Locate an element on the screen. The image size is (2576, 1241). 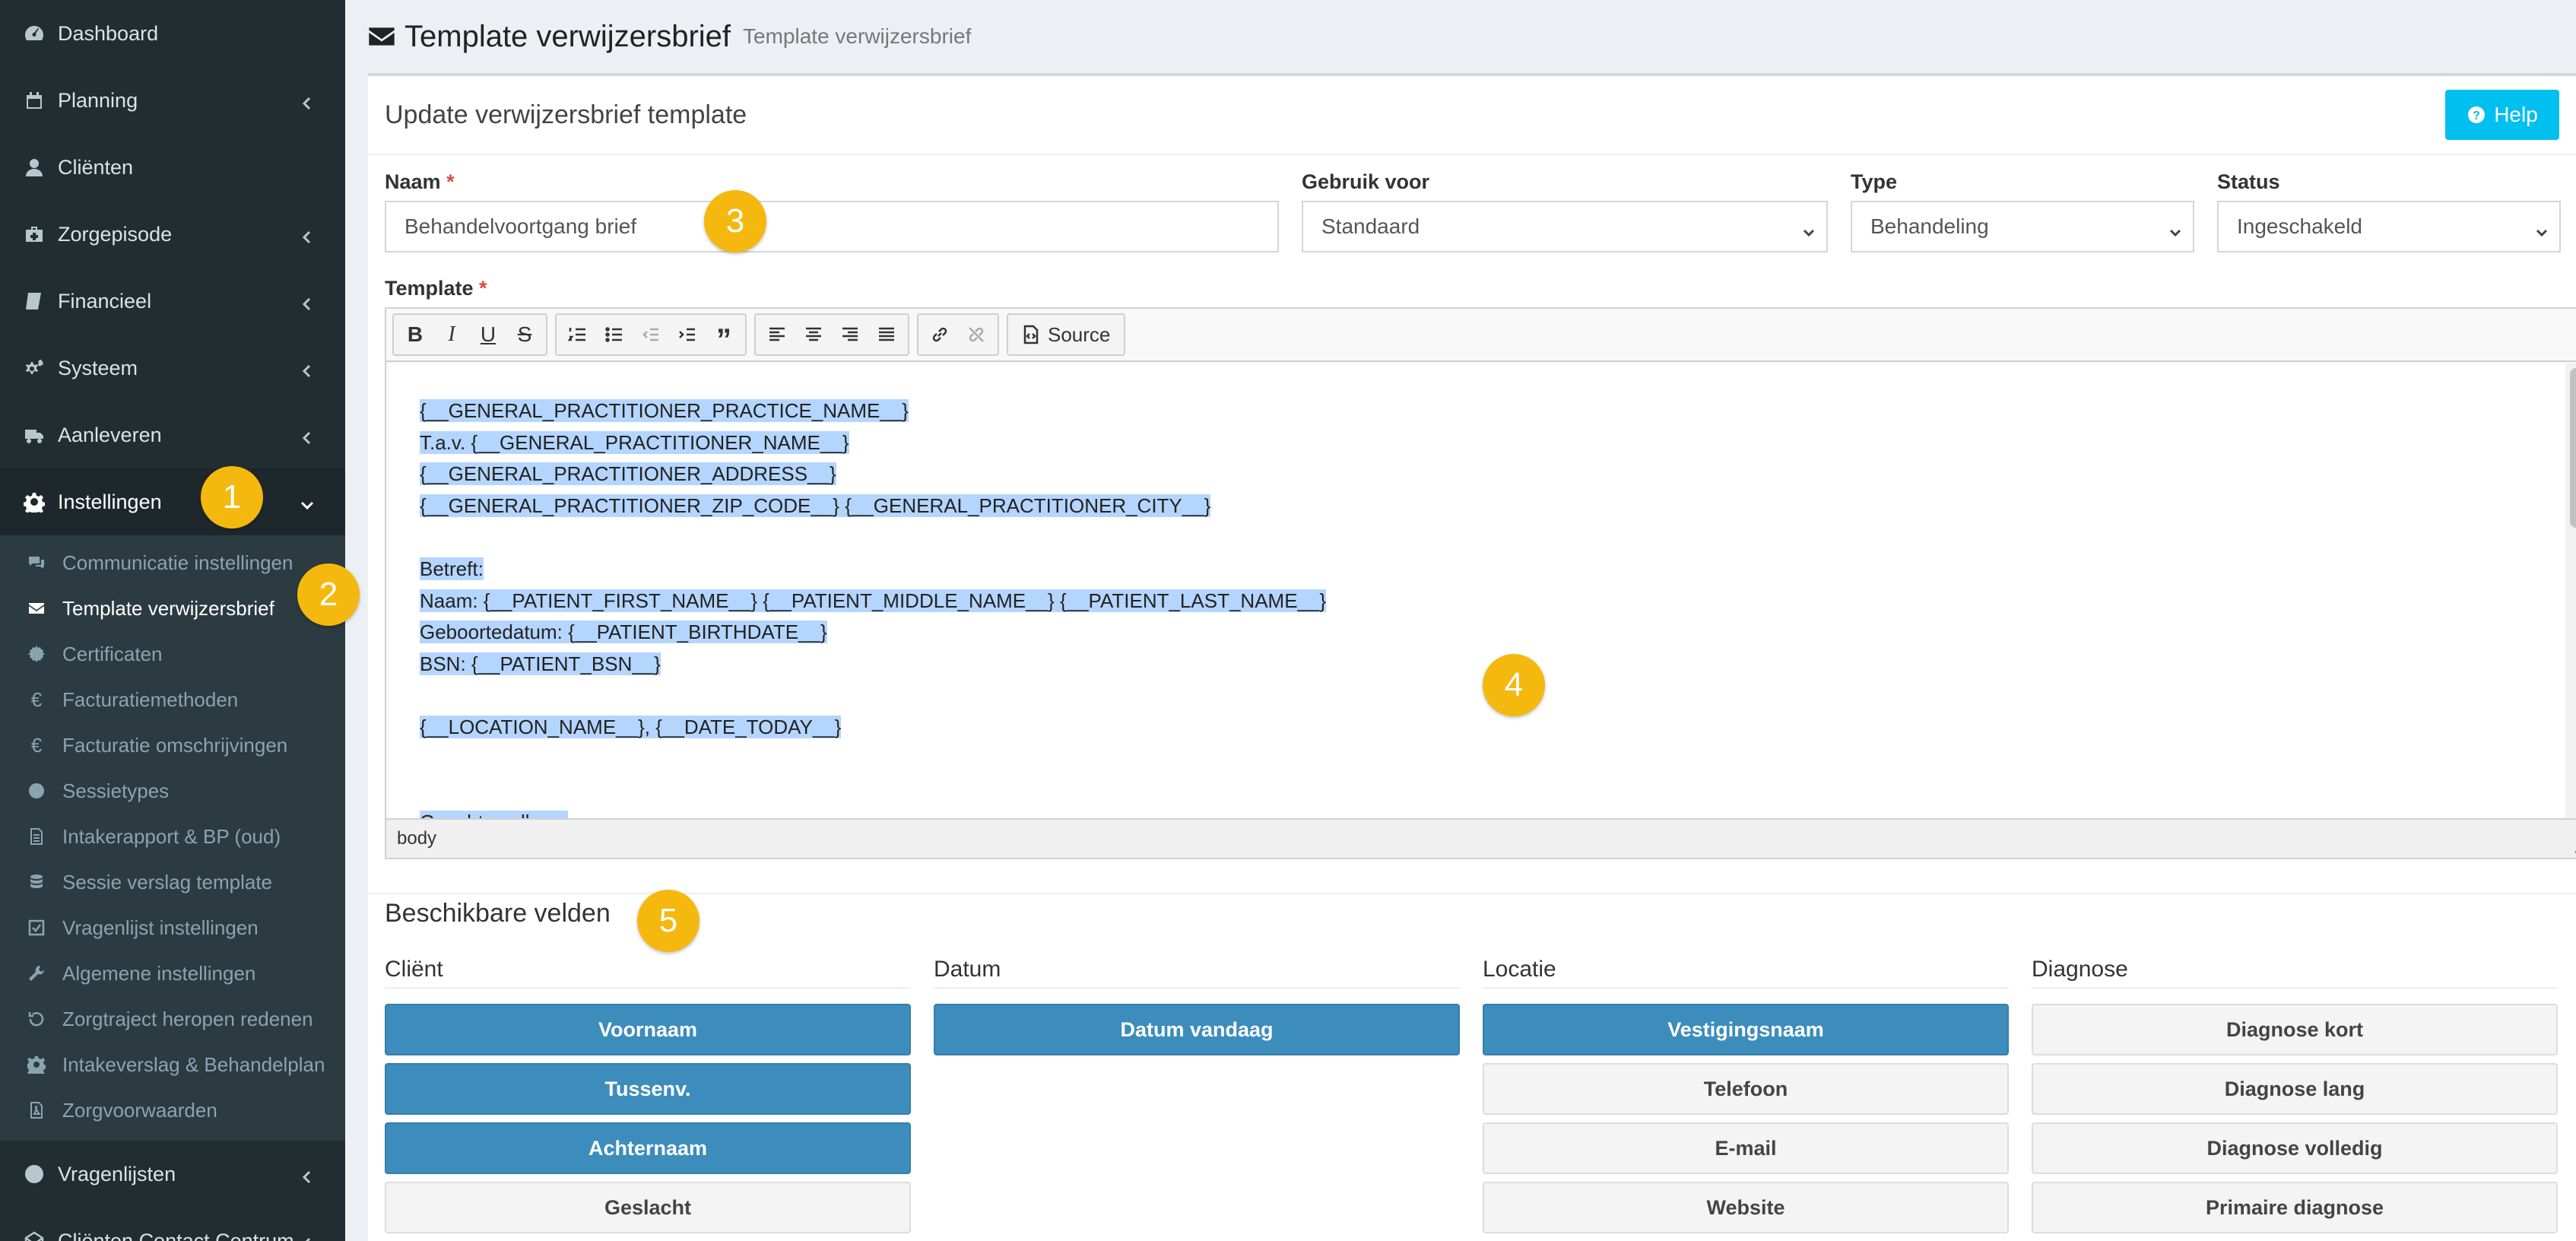
field-insert-button: Diagnose volledig is located at coordinates (2295, 1148).